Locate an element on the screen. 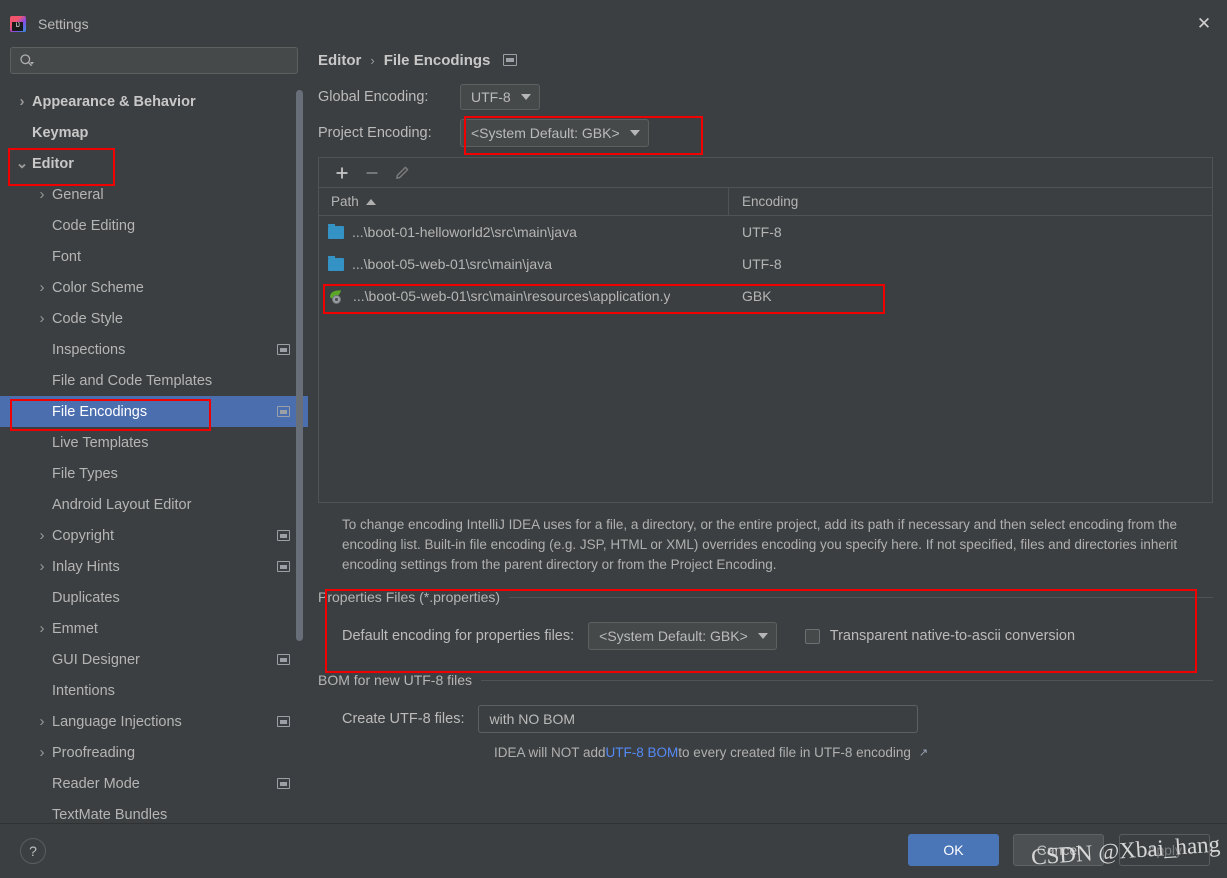 The height and width of the screenshot is (878, 1227). column-header-path-label: Path is located at coordinates (345, 201).